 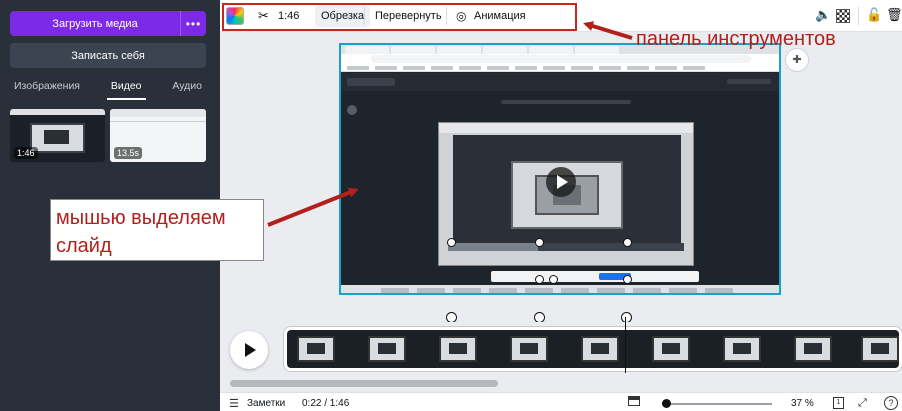 I want to click on tab-images: Изображения, so click(x=47, y=89).